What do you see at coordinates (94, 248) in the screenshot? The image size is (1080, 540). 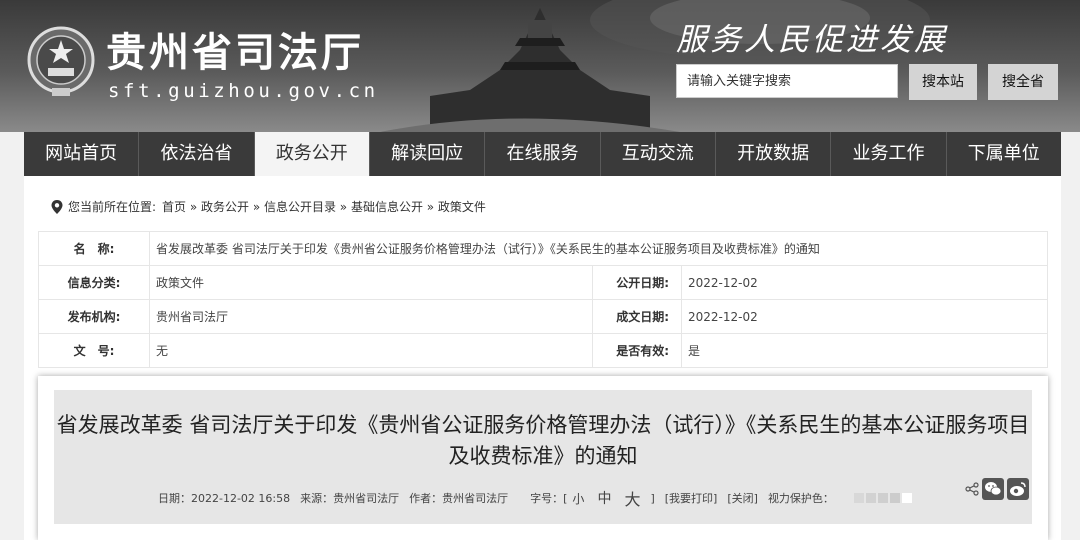 I see `name-label: 名 称:` at bounding box center [94, 248].